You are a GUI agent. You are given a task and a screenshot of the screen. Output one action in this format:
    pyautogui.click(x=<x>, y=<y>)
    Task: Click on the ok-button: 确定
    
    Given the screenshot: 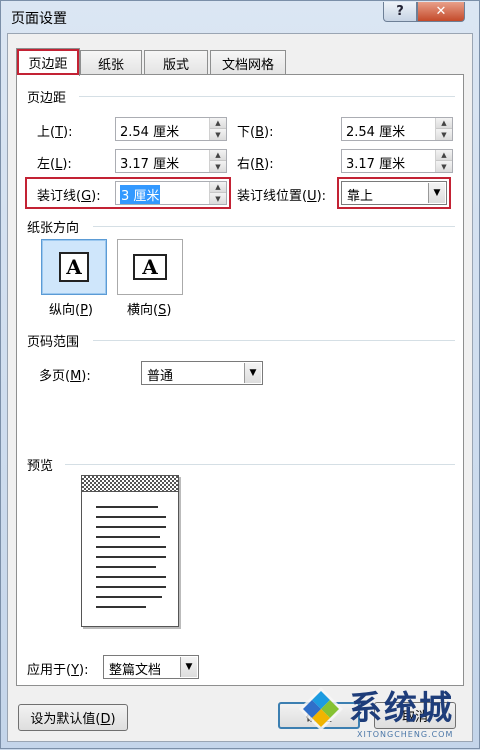 What is the action you would take?
    pyautogui.click(x=319, y=715)
    